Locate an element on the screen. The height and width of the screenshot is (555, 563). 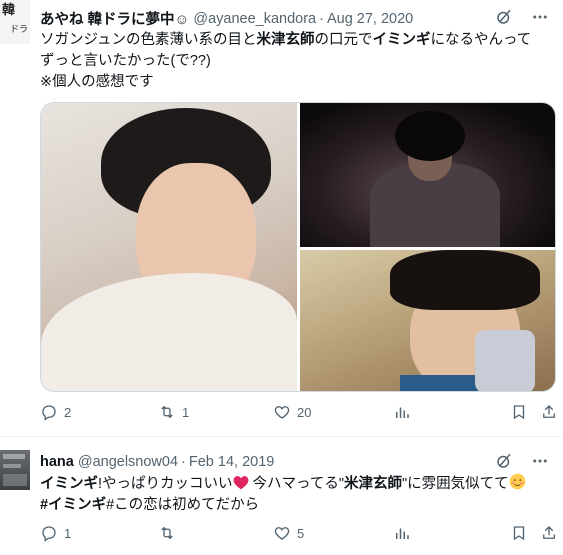
text-segment: !やっぱりカッコいい is located at coordinates (165, 484).